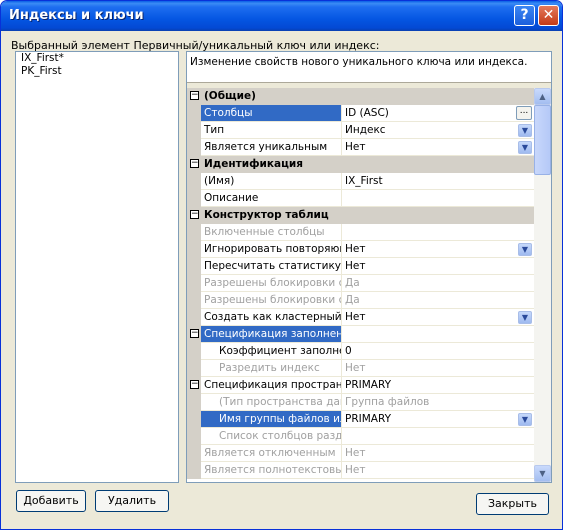  What do you see at coordinates (542, 96) in the screenshot?
I see `scroll-up-icon: ▲` at bounding box center [542, 96].